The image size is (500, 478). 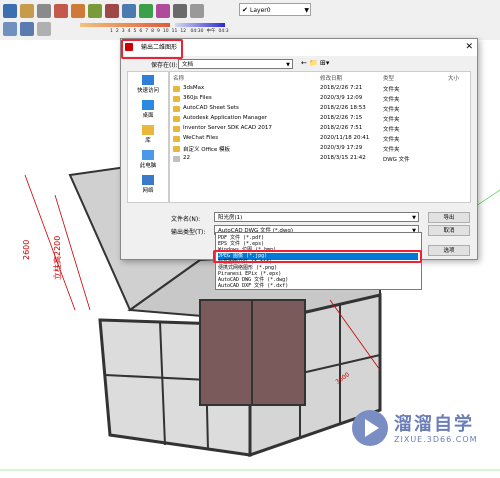 What do you see at coordinates (188, 232) in the screenshot?
I see `filetype-label: 输出类型(T):` at bounding box center [188, 232].